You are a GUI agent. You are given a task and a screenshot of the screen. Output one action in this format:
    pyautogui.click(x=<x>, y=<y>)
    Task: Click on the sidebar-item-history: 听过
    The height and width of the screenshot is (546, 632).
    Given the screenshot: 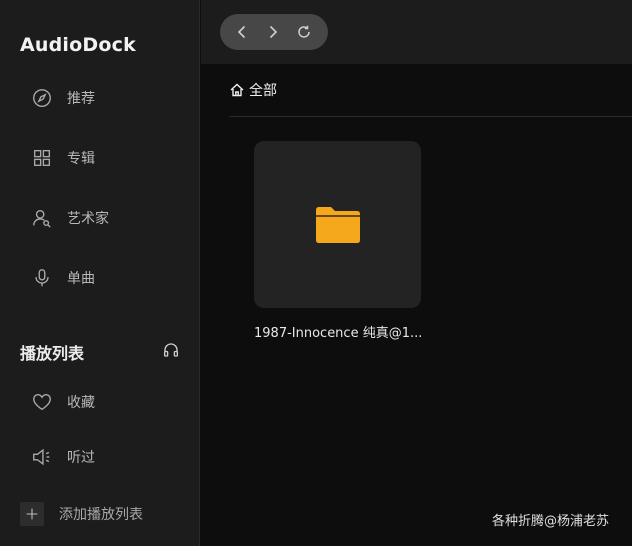 What is the action you would take?
    pyautogui.click(x=110, y=457)
    